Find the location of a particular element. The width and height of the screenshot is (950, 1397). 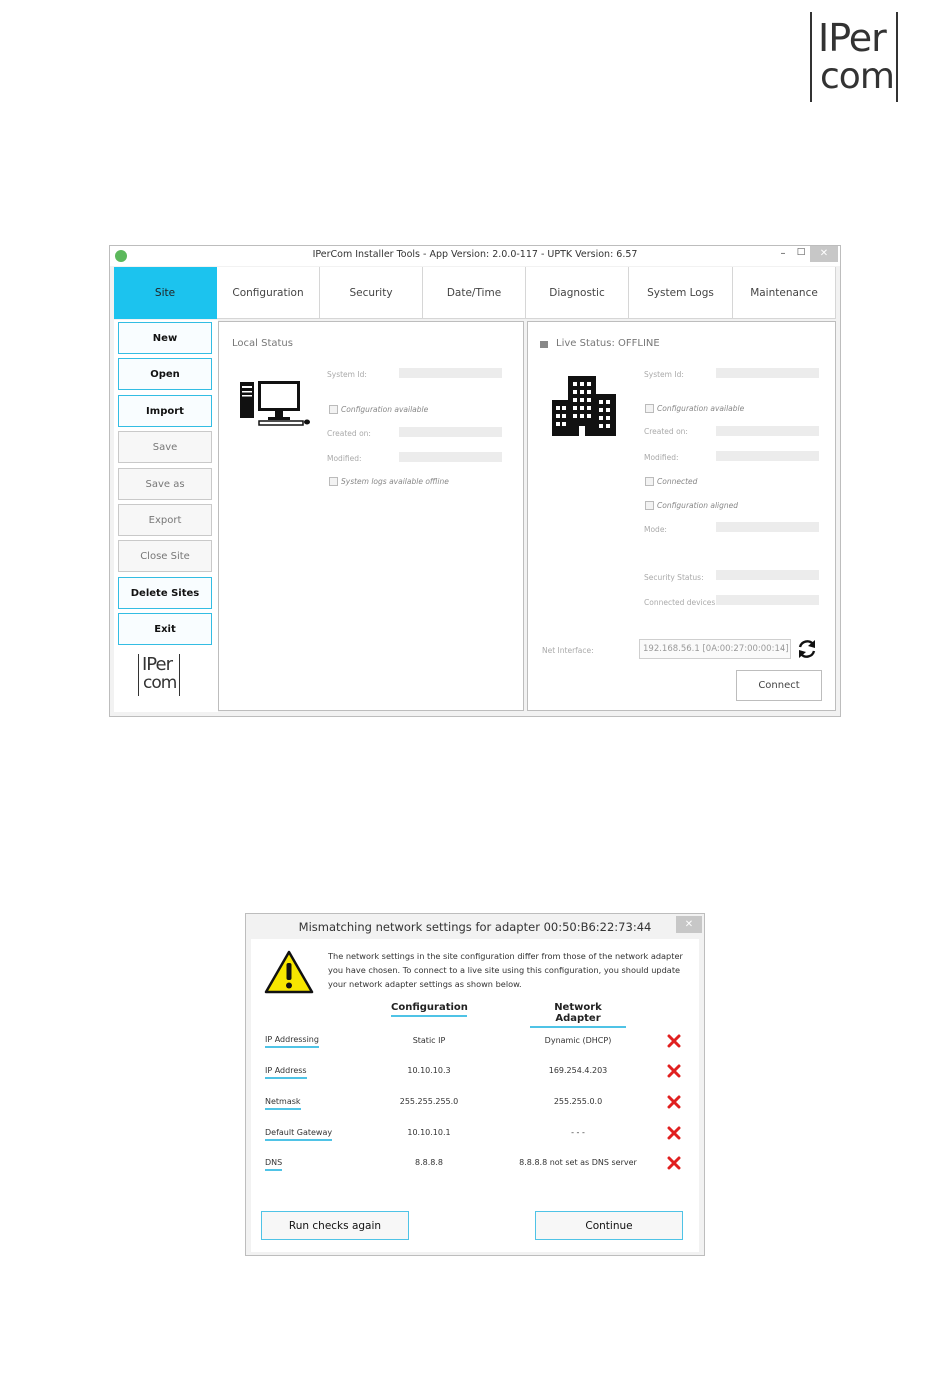

local-system-id-label: System Id: is located at coordinates (347, 374).